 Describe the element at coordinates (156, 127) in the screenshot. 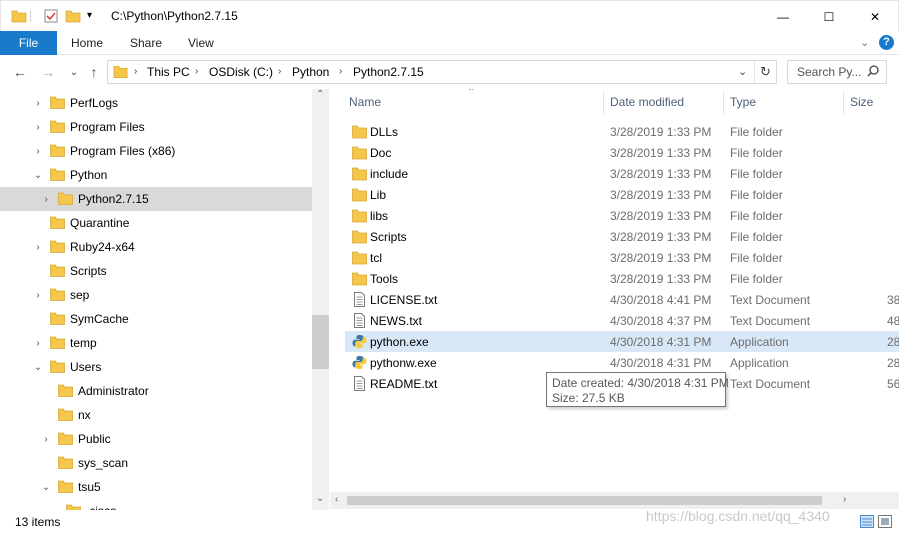

I see `nav-tree-item: › Program Files` at that location.